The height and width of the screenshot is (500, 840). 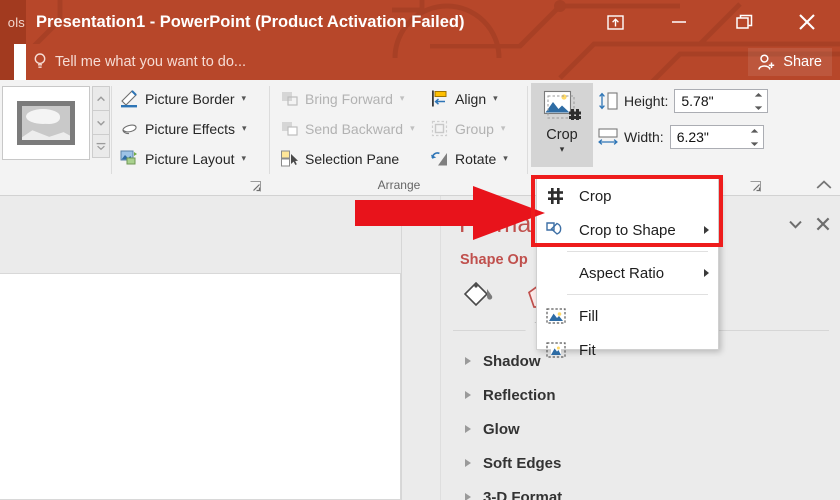 What do you see at coordinates (758, 101) in the screenshot?
I see `shape-height-stepper` at bounding box center [758, 101].